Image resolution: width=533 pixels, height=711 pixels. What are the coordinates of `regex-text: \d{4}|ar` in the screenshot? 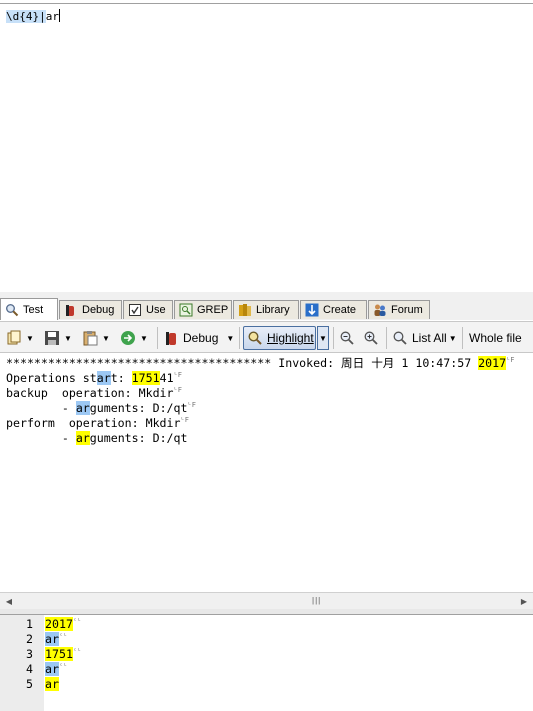 It's located at (33, 16).